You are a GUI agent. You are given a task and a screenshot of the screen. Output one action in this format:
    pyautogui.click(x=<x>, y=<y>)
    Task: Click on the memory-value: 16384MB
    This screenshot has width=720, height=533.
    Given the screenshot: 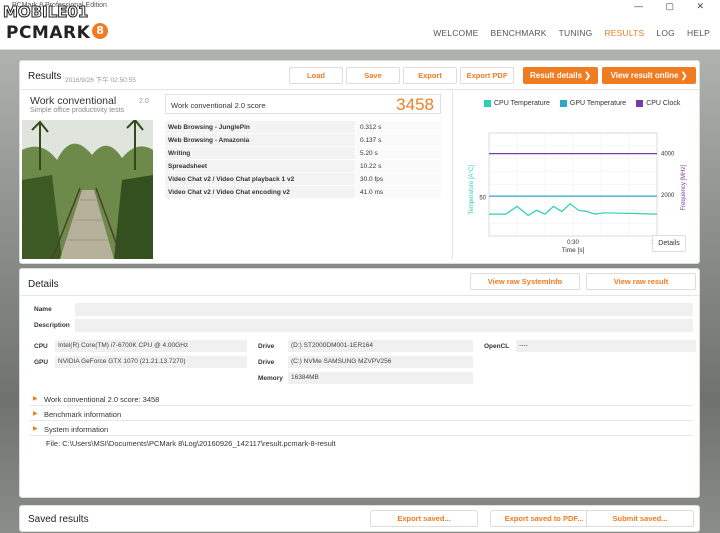 What is the action you would take?
    pyautogui.click(x=380, y=378)
    